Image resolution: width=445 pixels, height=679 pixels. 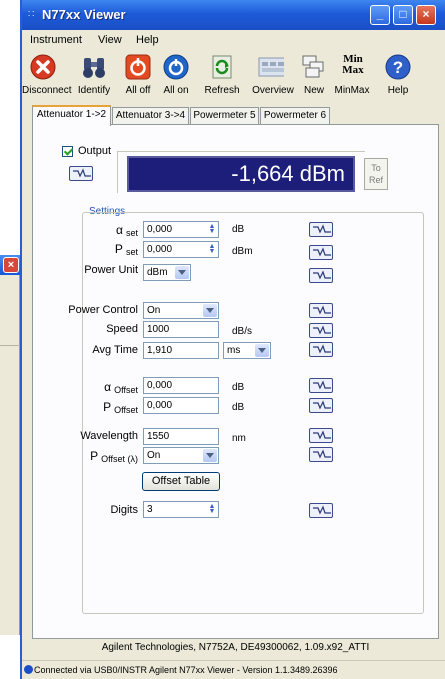 What do you see at coordinates (176, 75) in the screenshot?
I see `all-on-button: All on` at bounding box center [176, 75].